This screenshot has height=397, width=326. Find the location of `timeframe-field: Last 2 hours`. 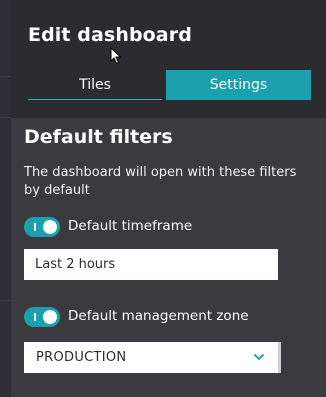

timeframe-field: Last 2 hours is located at coordinates (151, 264).